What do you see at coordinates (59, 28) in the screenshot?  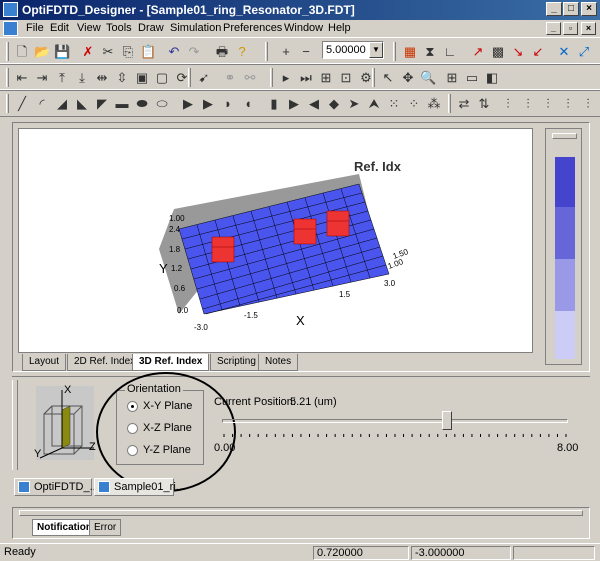 I see `menu-edit: Edit` at bounding box center [59, 28].